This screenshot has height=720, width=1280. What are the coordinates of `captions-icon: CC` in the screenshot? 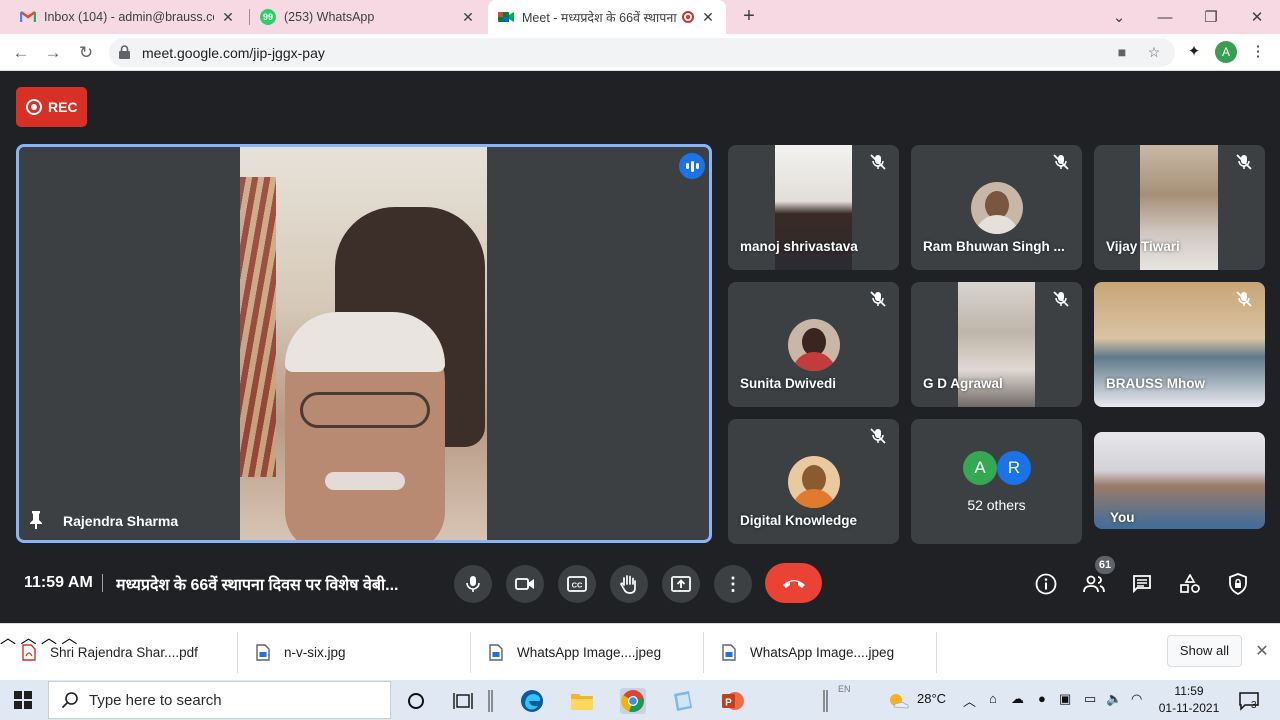 It's located at (577, 584).